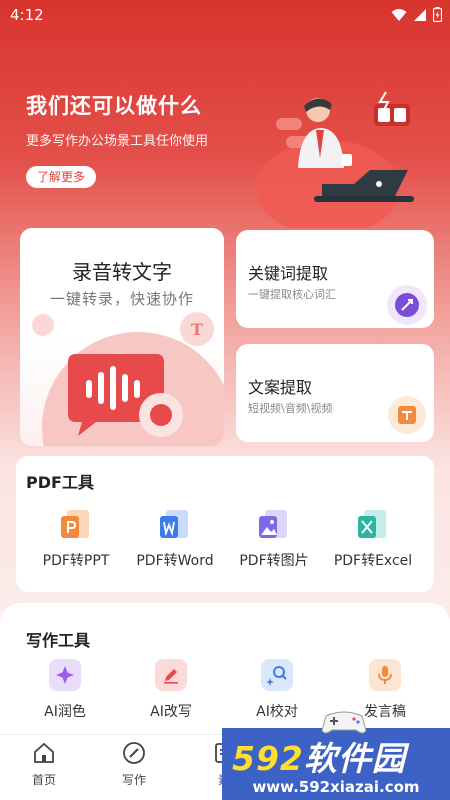 The height and width of the screenshot is (800, 450). Describe the element at coordinates (122, 272) in the screenshot. I see `speech-to-text-title: 录音转文字` at that location.